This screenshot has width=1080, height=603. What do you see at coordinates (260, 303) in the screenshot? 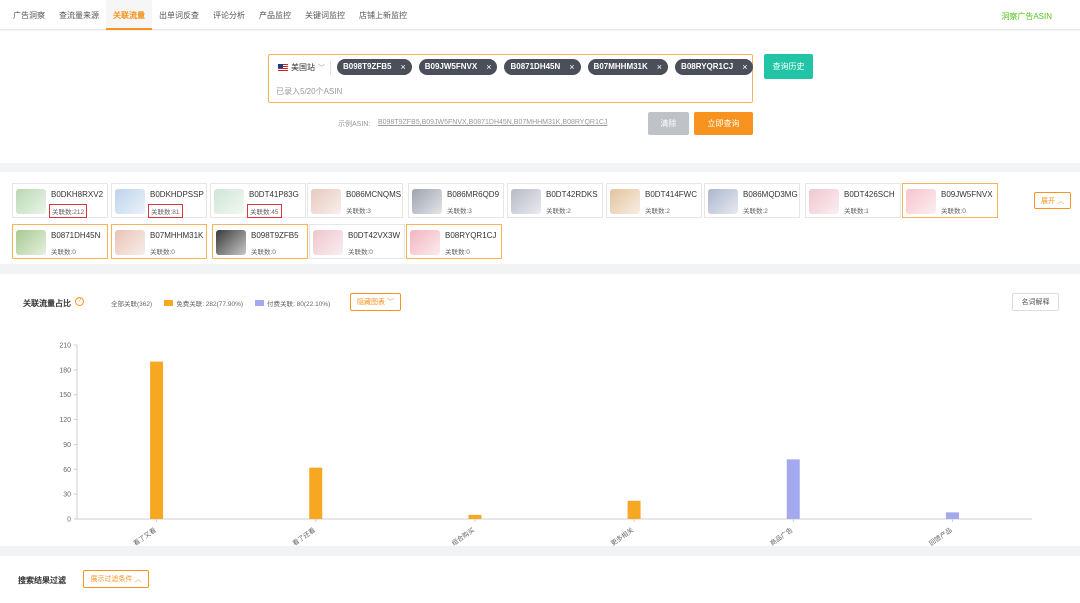
I see `legend-paid-swatch` at bounding box center [260, 303].